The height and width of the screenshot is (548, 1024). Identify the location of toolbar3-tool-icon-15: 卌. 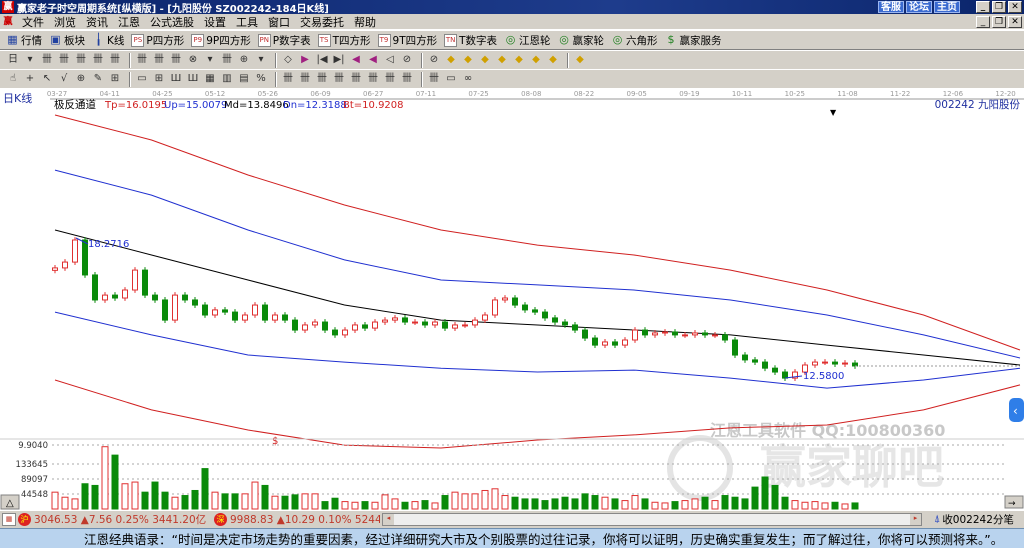
(288, 79).